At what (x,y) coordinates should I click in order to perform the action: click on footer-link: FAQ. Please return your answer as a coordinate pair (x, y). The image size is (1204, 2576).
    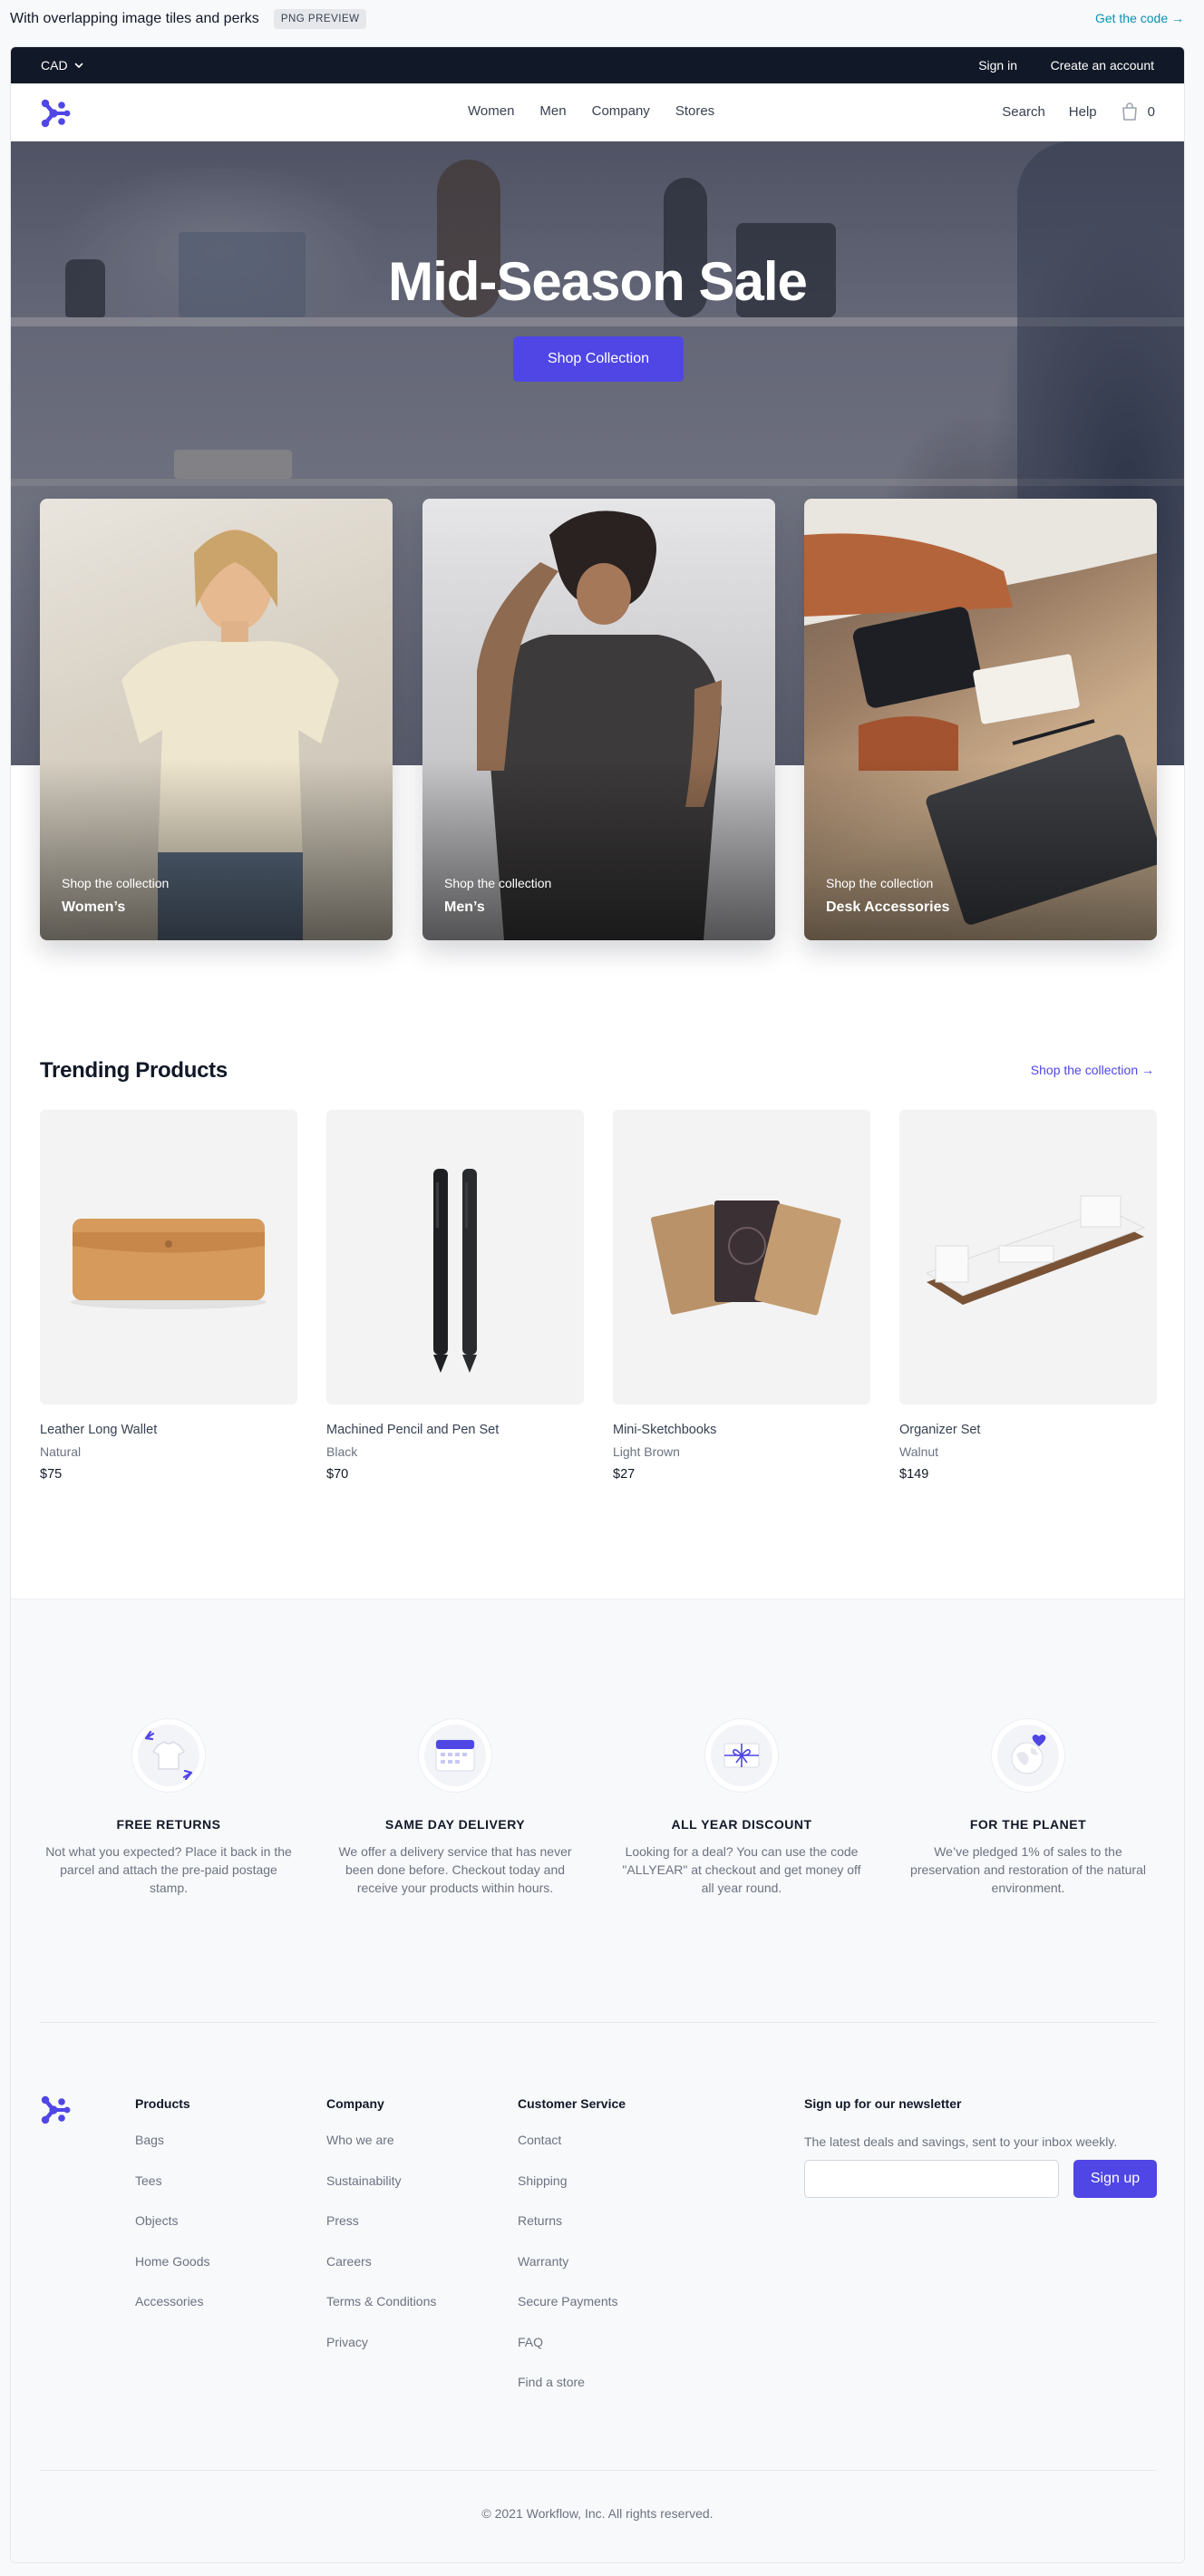
    Looking at the image, I should click on (572, 2355).